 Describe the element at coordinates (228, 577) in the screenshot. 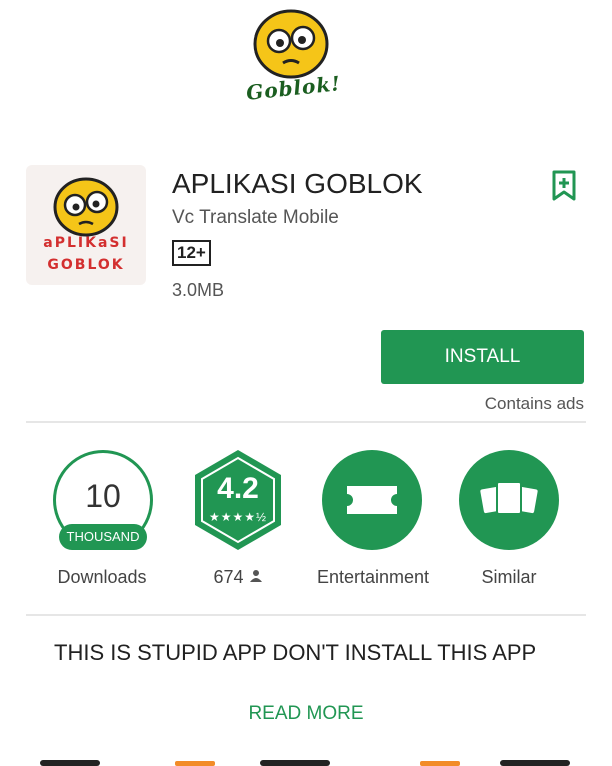

I see `rating-count: 674` at that location.